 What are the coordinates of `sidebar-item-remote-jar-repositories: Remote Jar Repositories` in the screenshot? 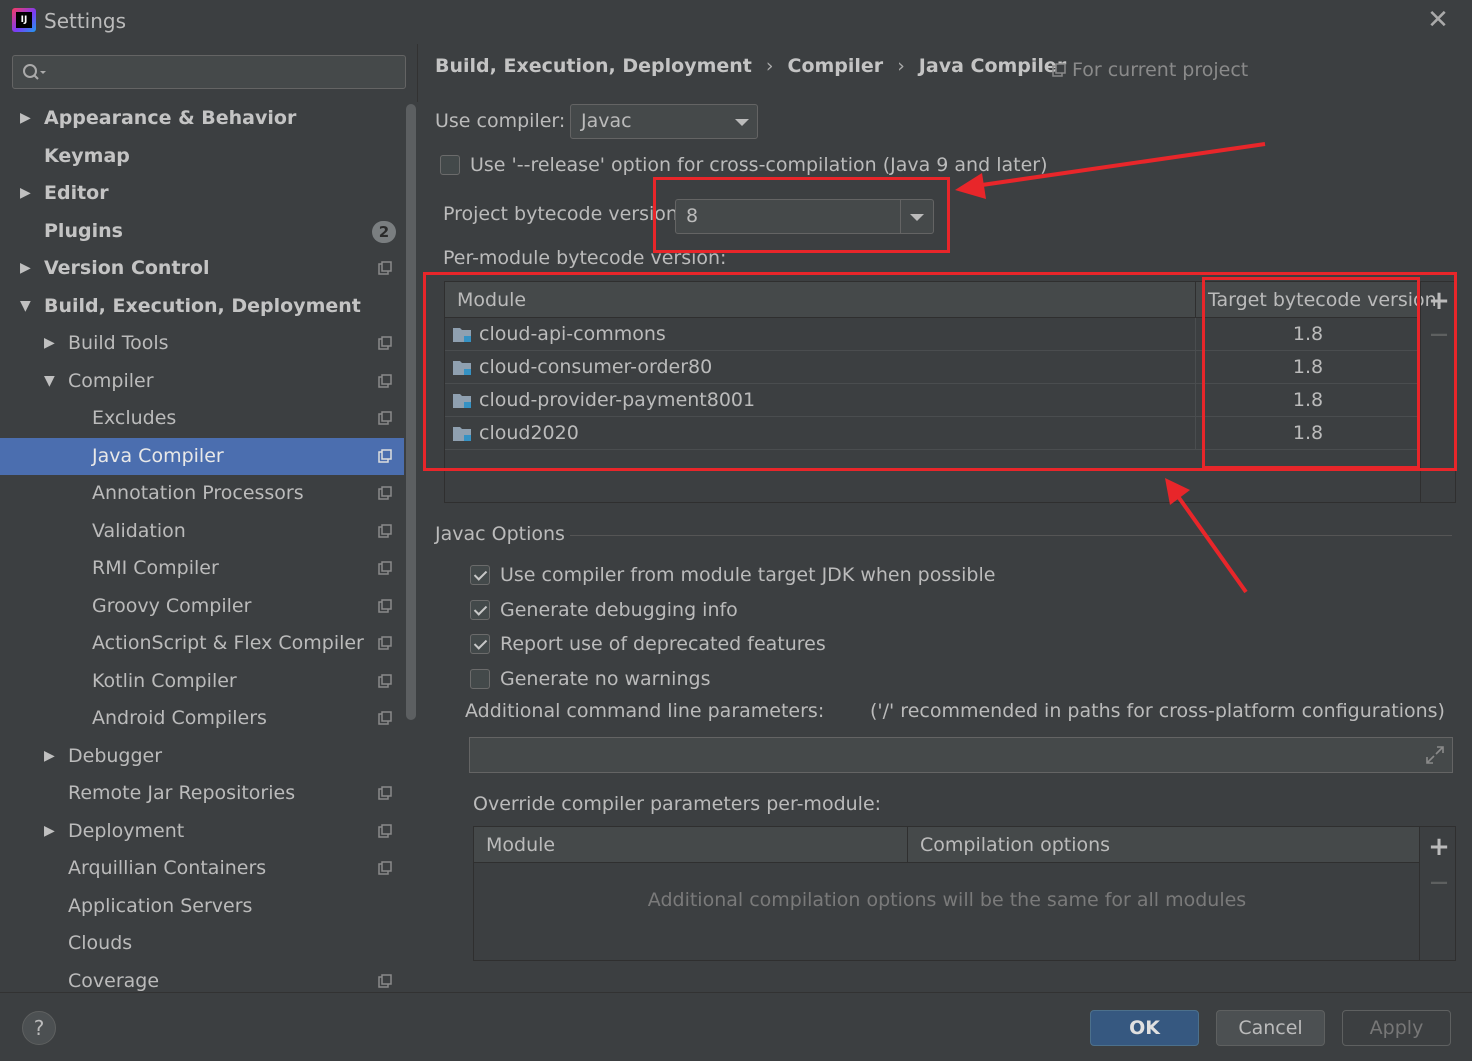 It's located at (202, 793).